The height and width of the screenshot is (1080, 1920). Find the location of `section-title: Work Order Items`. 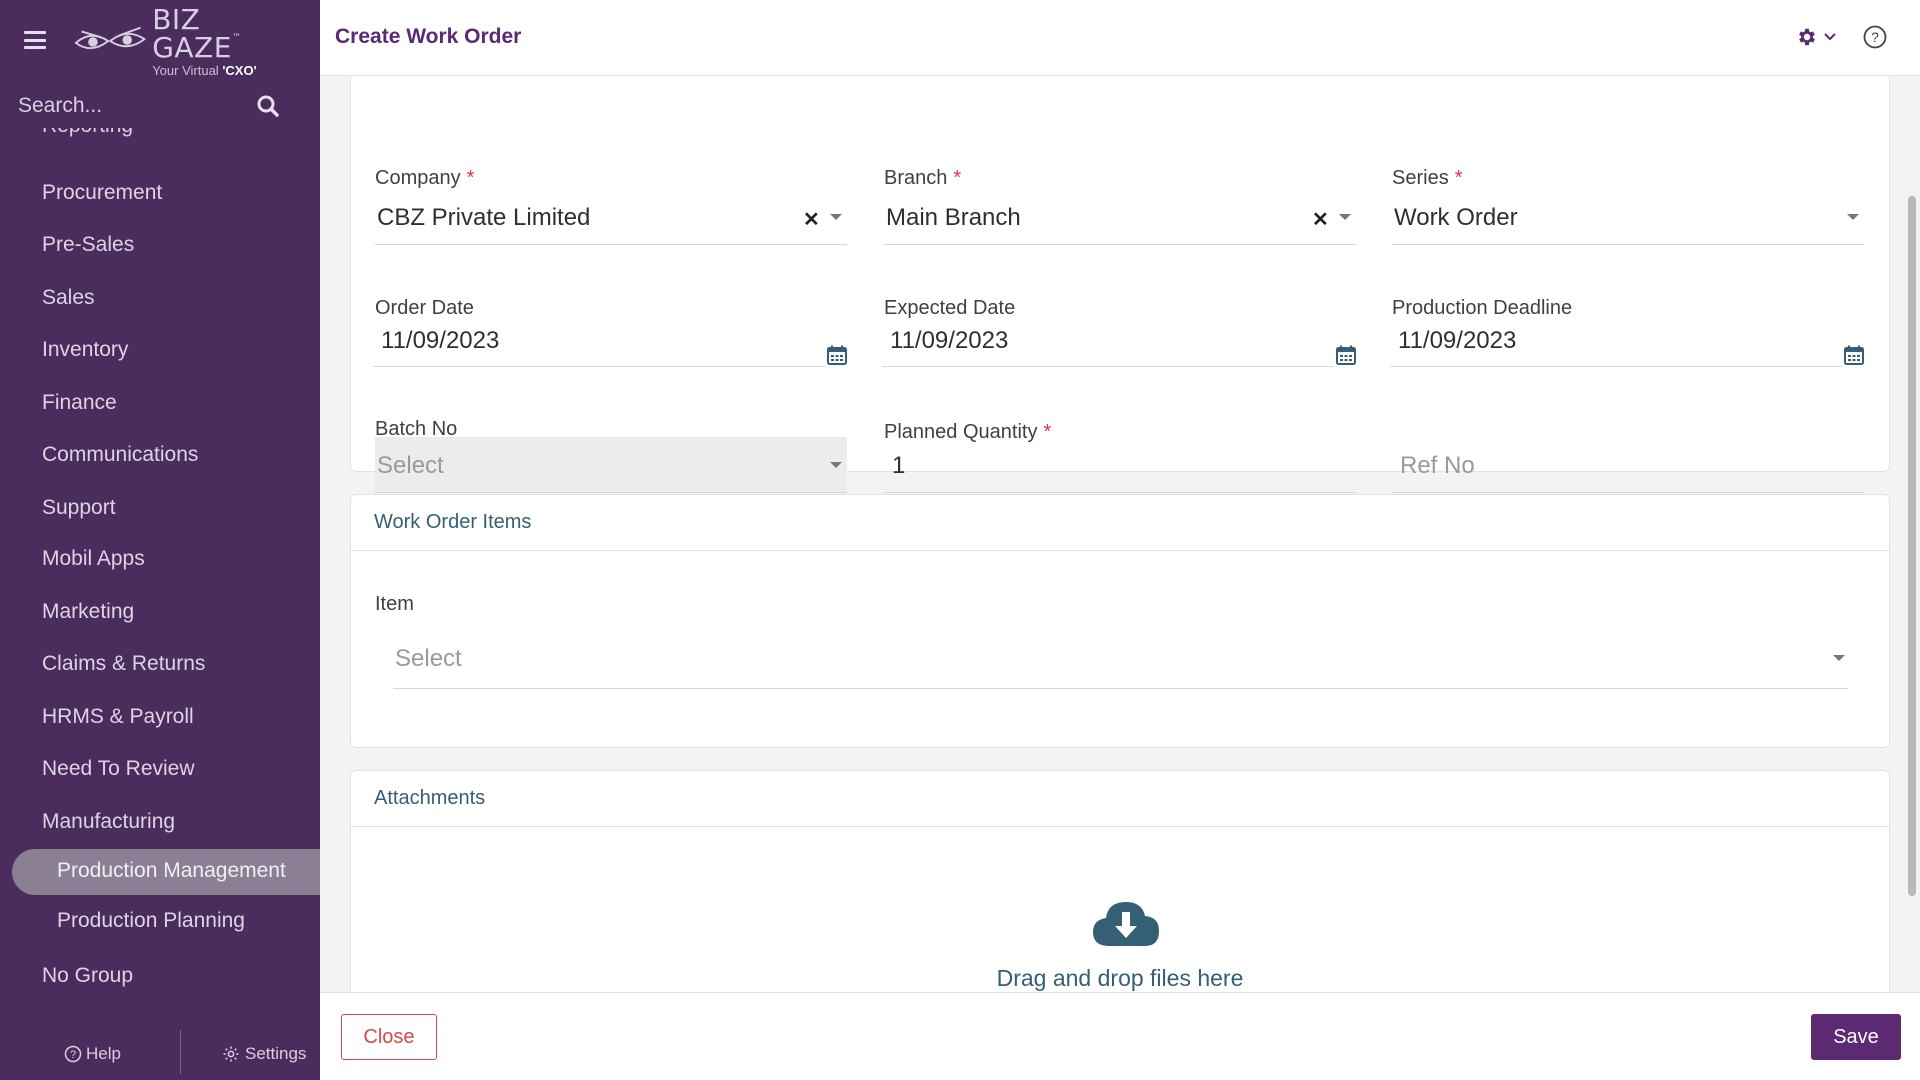

section-title: Work Order Items is located at coordinates (453, 522).